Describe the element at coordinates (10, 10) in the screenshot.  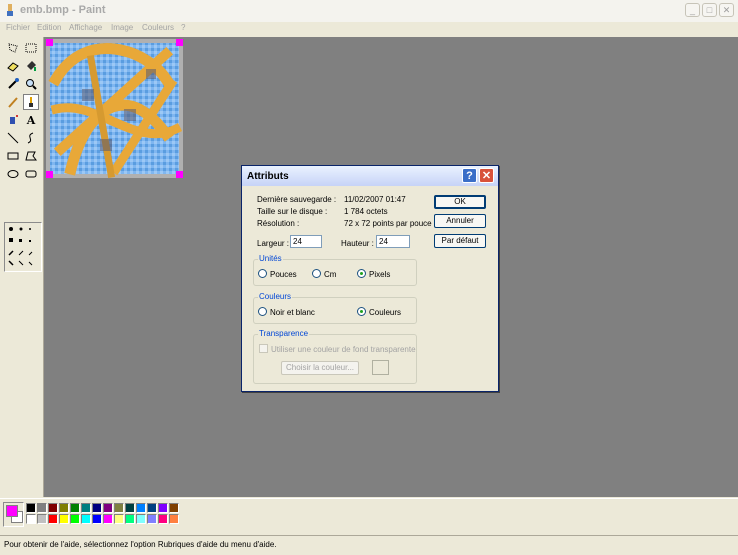
I see `paint-app-icon` at that location.